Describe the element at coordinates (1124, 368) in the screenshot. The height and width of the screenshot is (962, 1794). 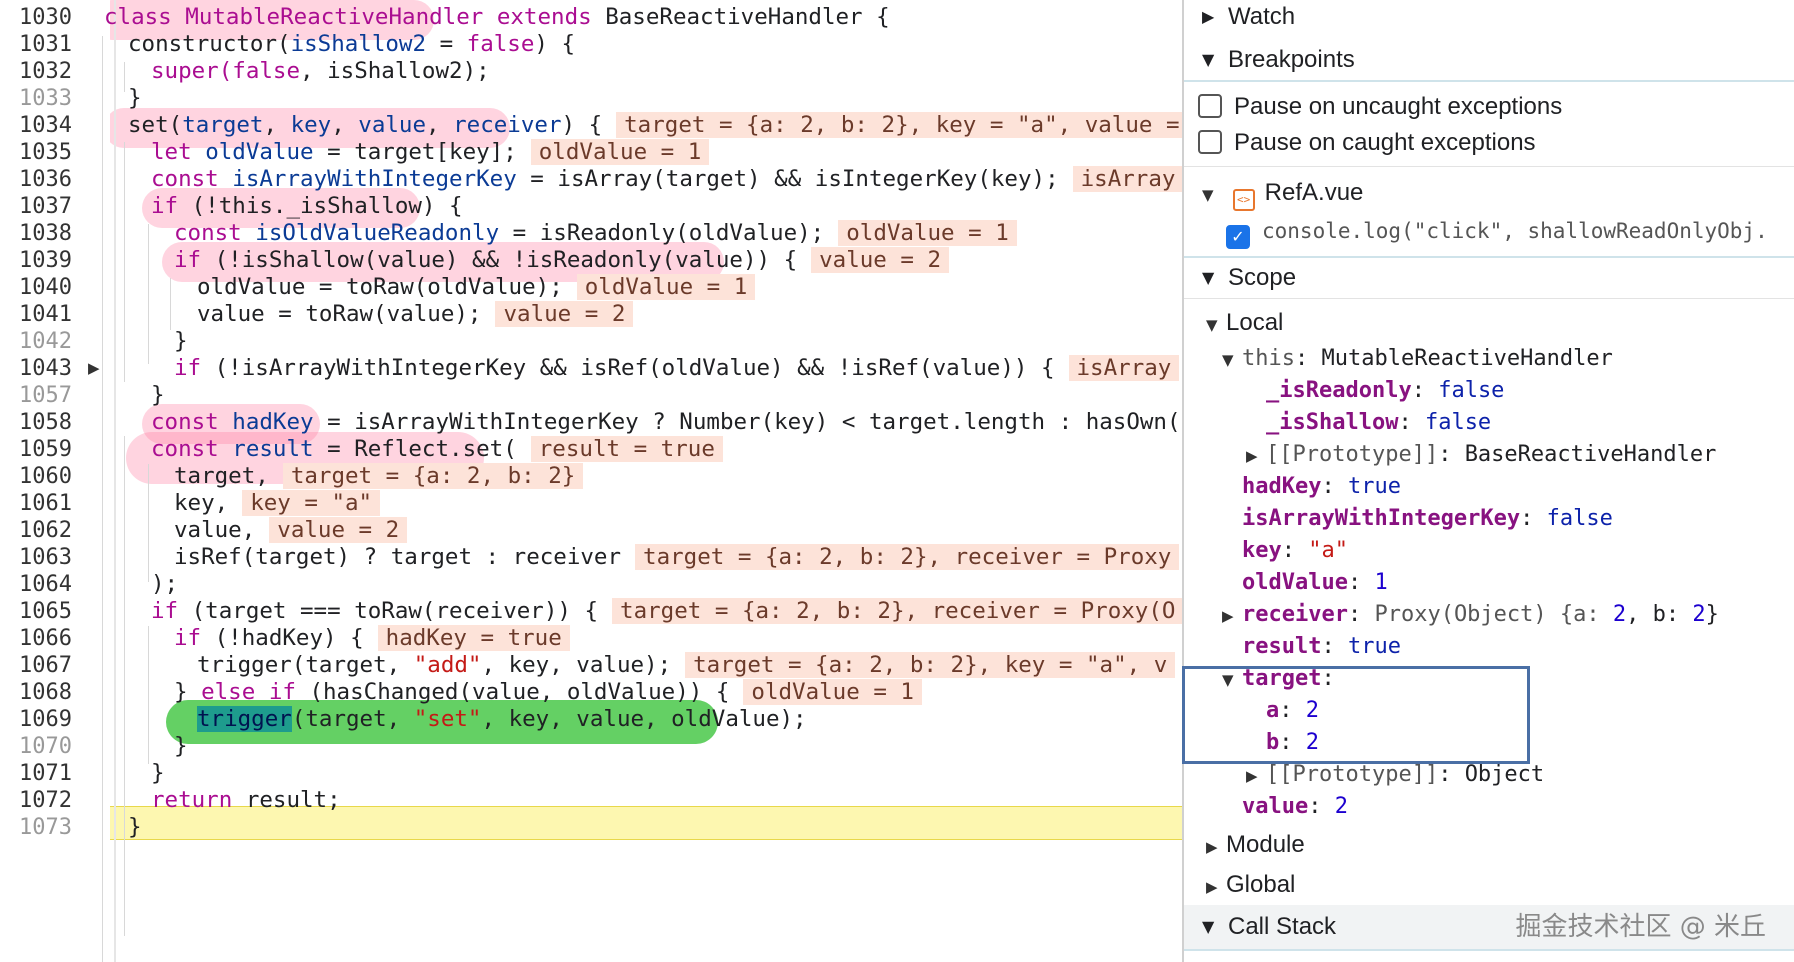
I see `inline-value: isArray` at that location.